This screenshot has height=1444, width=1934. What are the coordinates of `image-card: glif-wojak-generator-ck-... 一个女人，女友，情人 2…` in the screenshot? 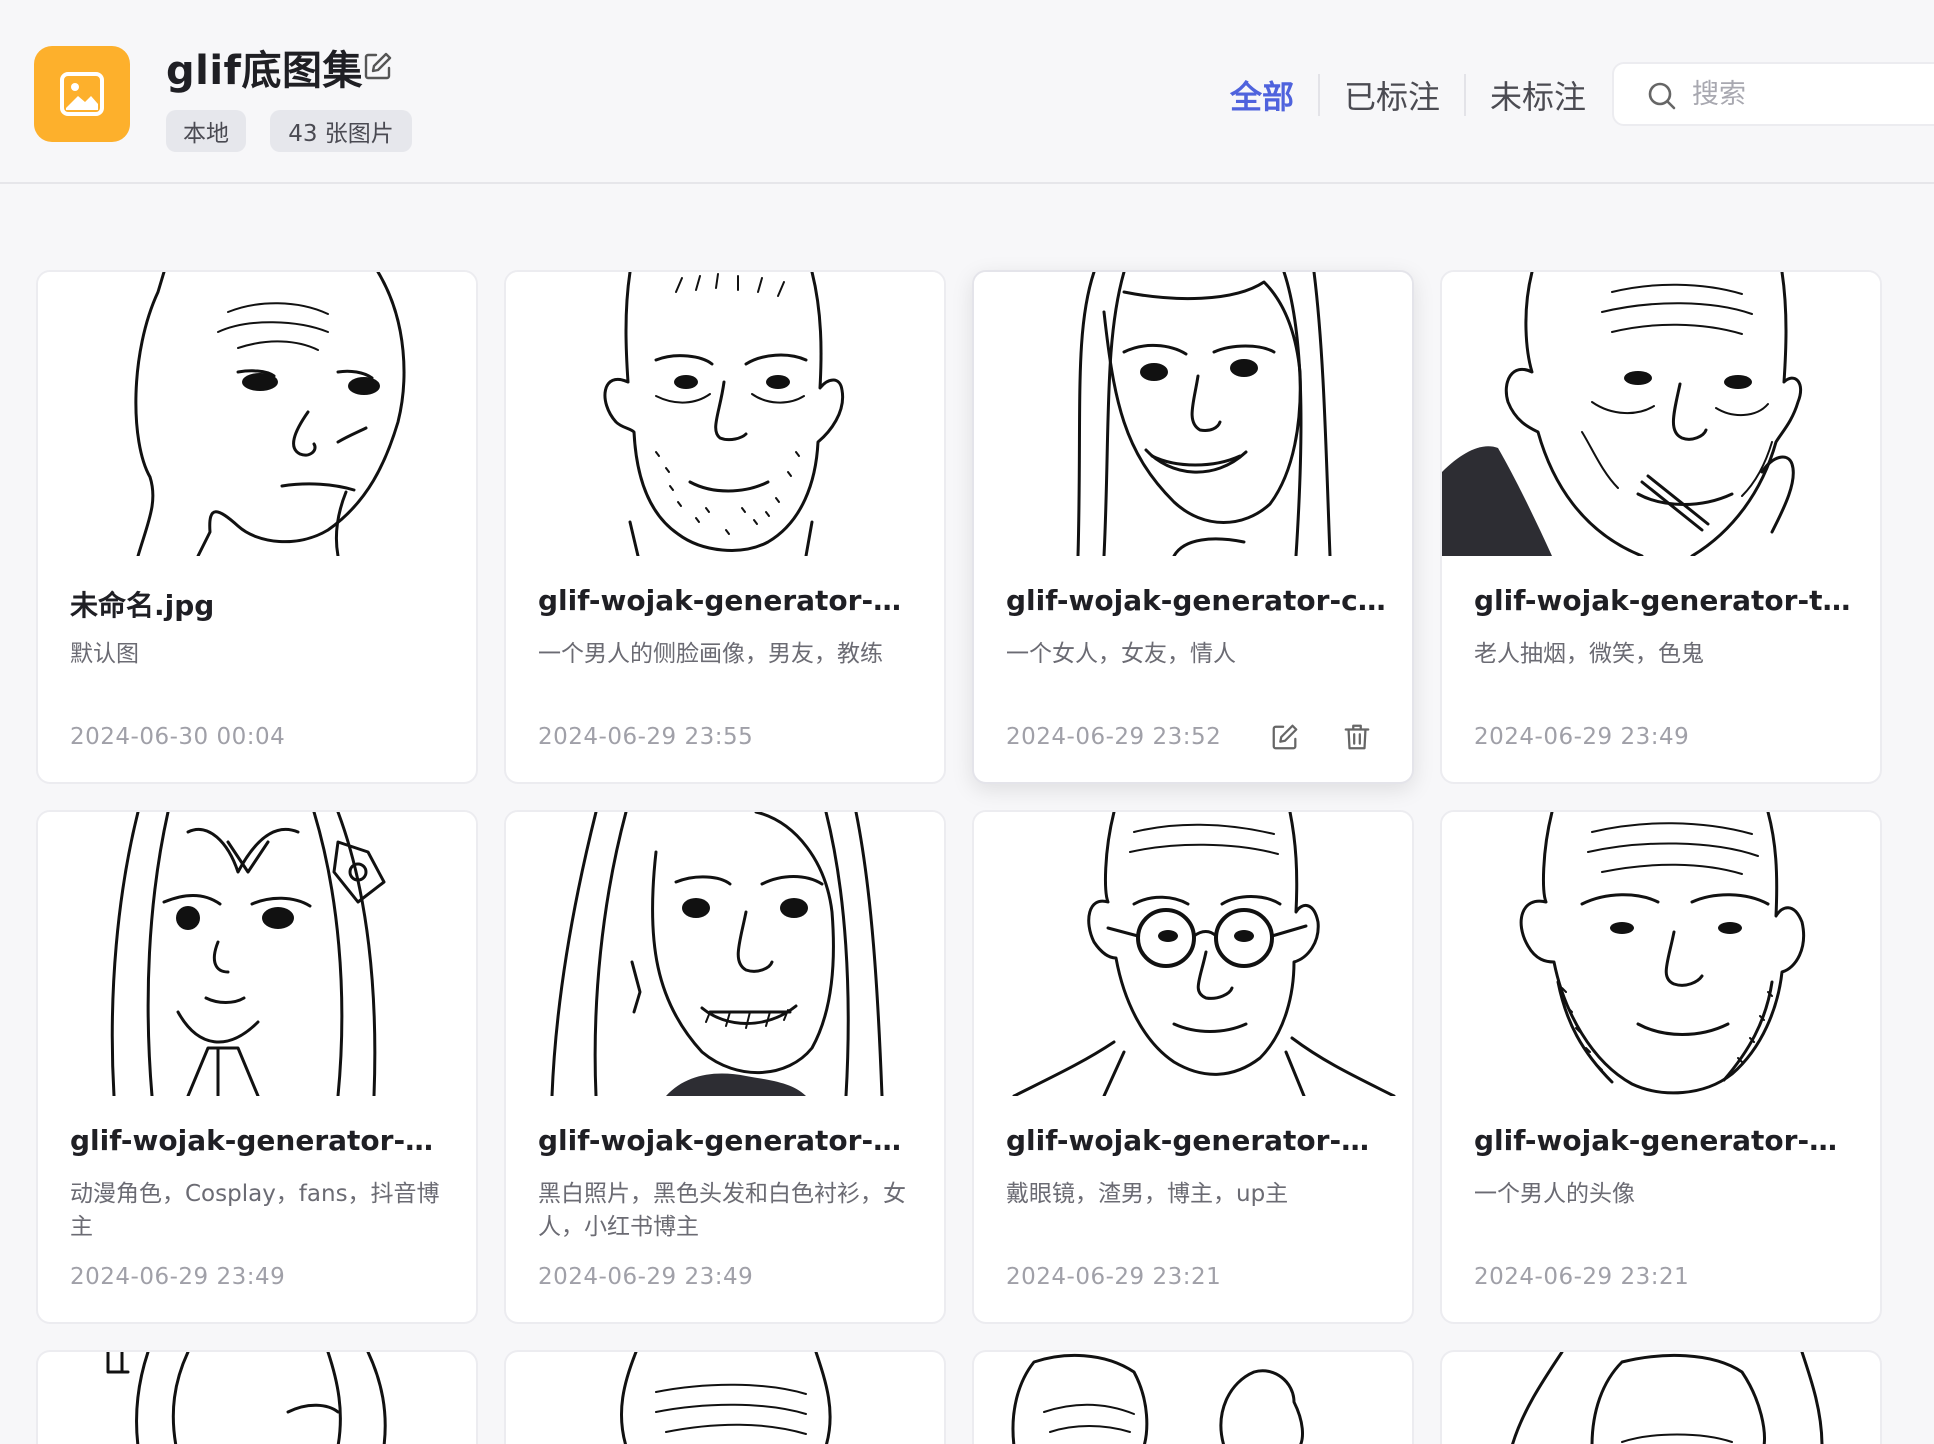 It's located at (1193, 527).